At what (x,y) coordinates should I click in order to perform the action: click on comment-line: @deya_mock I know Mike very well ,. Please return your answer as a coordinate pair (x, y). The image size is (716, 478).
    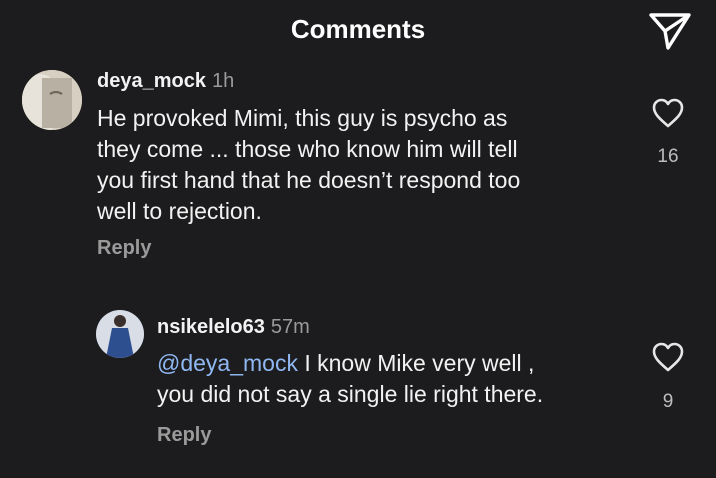
    Looking at the image, I should click on (350, 363).